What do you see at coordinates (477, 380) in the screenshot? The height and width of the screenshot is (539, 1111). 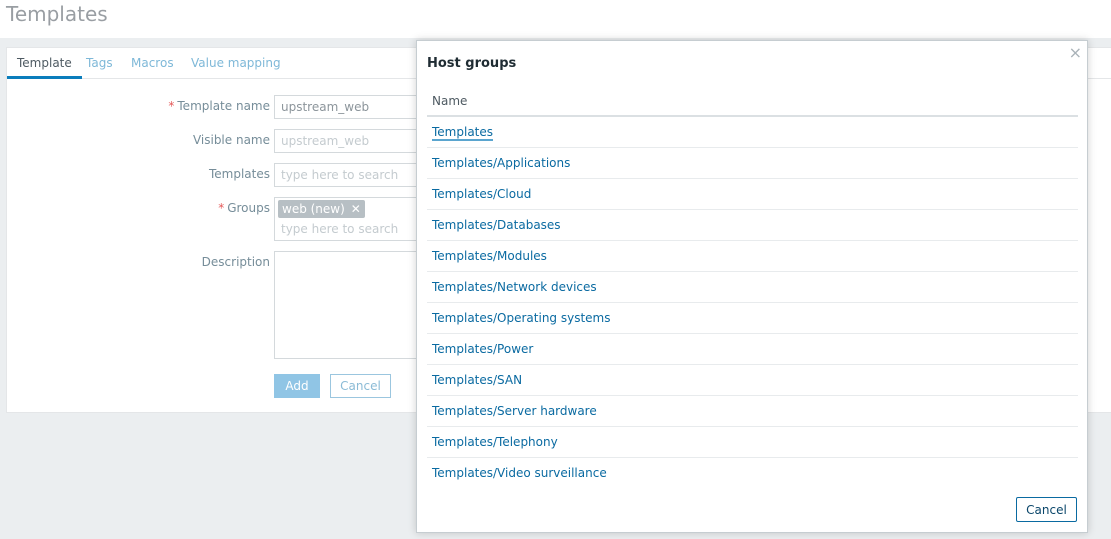 I see `host-group-link: Templates/SAN` at bounding box center [477, 380].